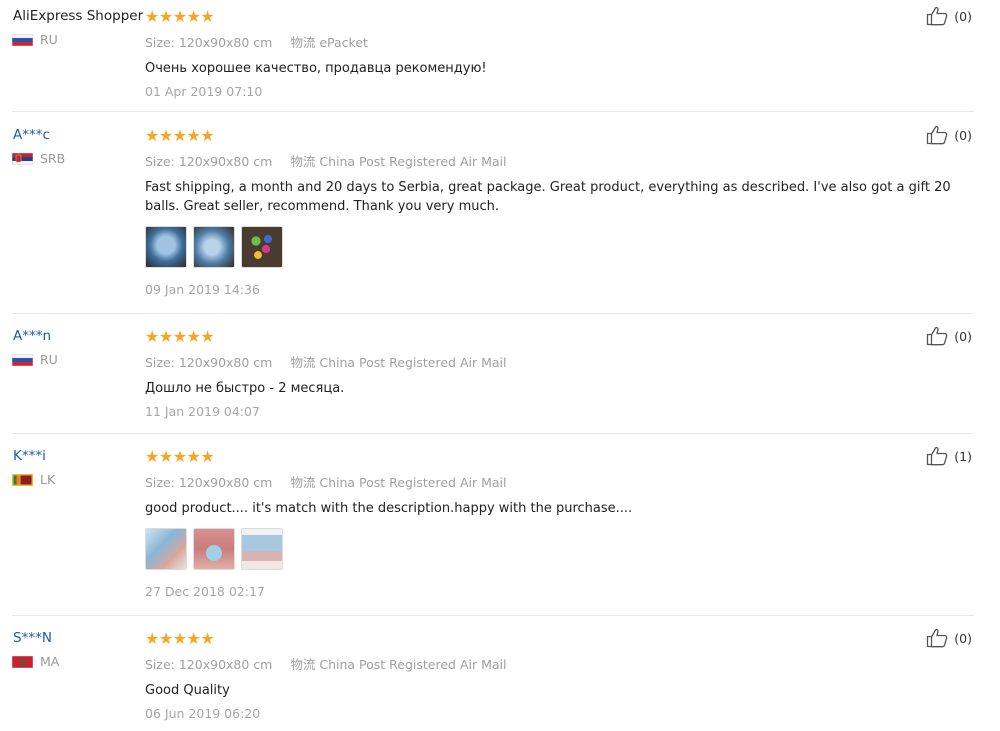 The image size is (1000, 731). Describe the element at coordinates (560, 41) in the screenshot. I see `order-info: Size: 120x90x80 cm 物流 ePacket` at that location.